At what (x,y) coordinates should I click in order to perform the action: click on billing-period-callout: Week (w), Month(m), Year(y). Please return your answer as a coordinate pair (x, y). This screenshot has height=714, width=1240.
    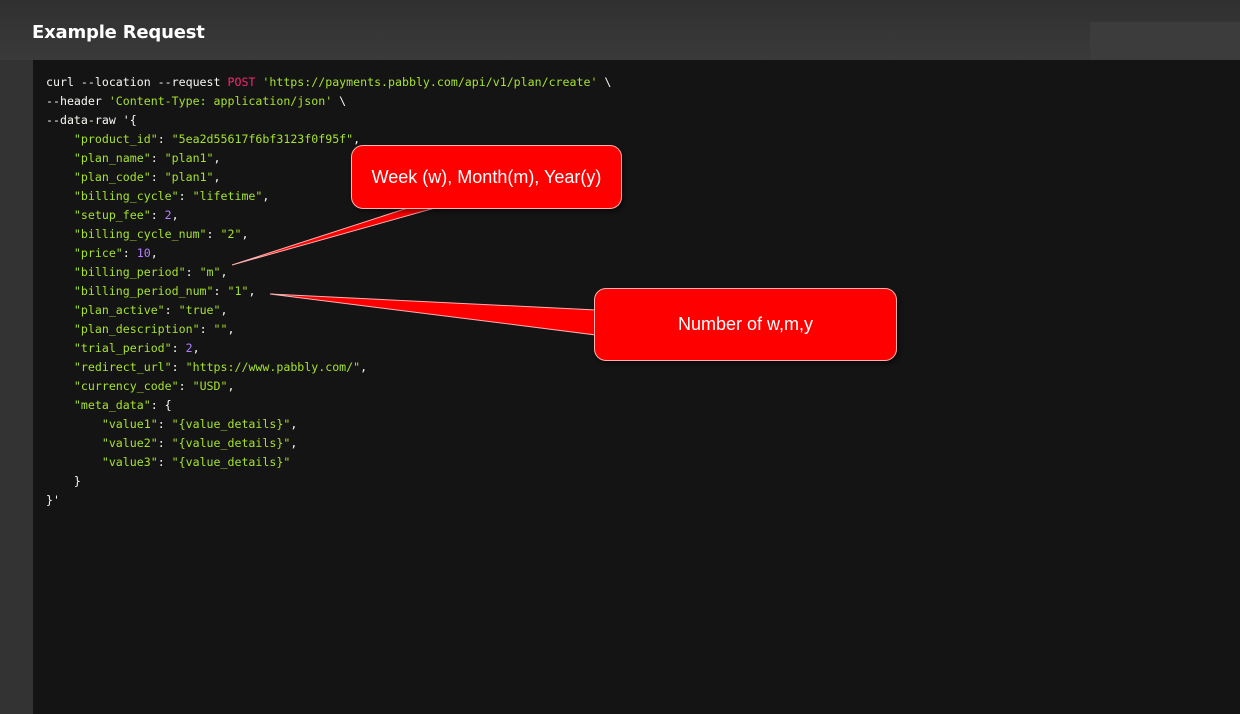
    Looking at the image, I should click on (486, 177).